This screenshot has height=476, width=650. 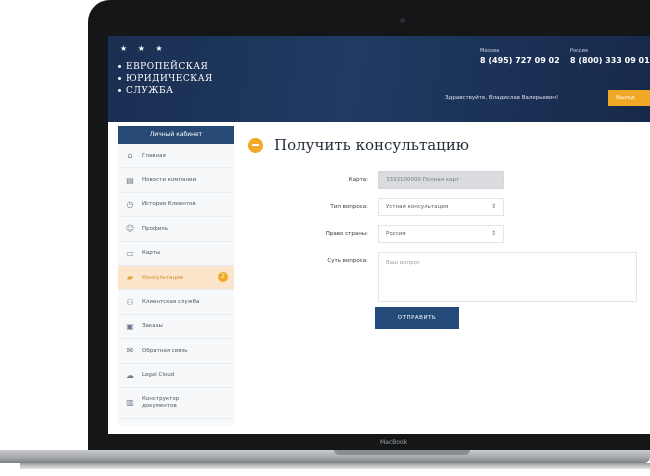 I want to click on consultation-icon, so click(x=255, y=145).